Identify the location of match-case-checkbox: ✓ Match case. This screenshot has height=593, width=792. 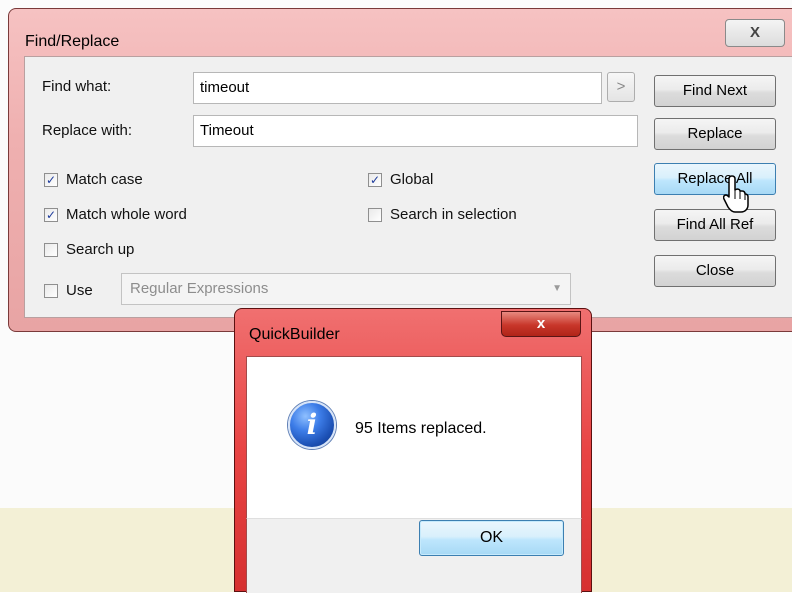
(93, 179).